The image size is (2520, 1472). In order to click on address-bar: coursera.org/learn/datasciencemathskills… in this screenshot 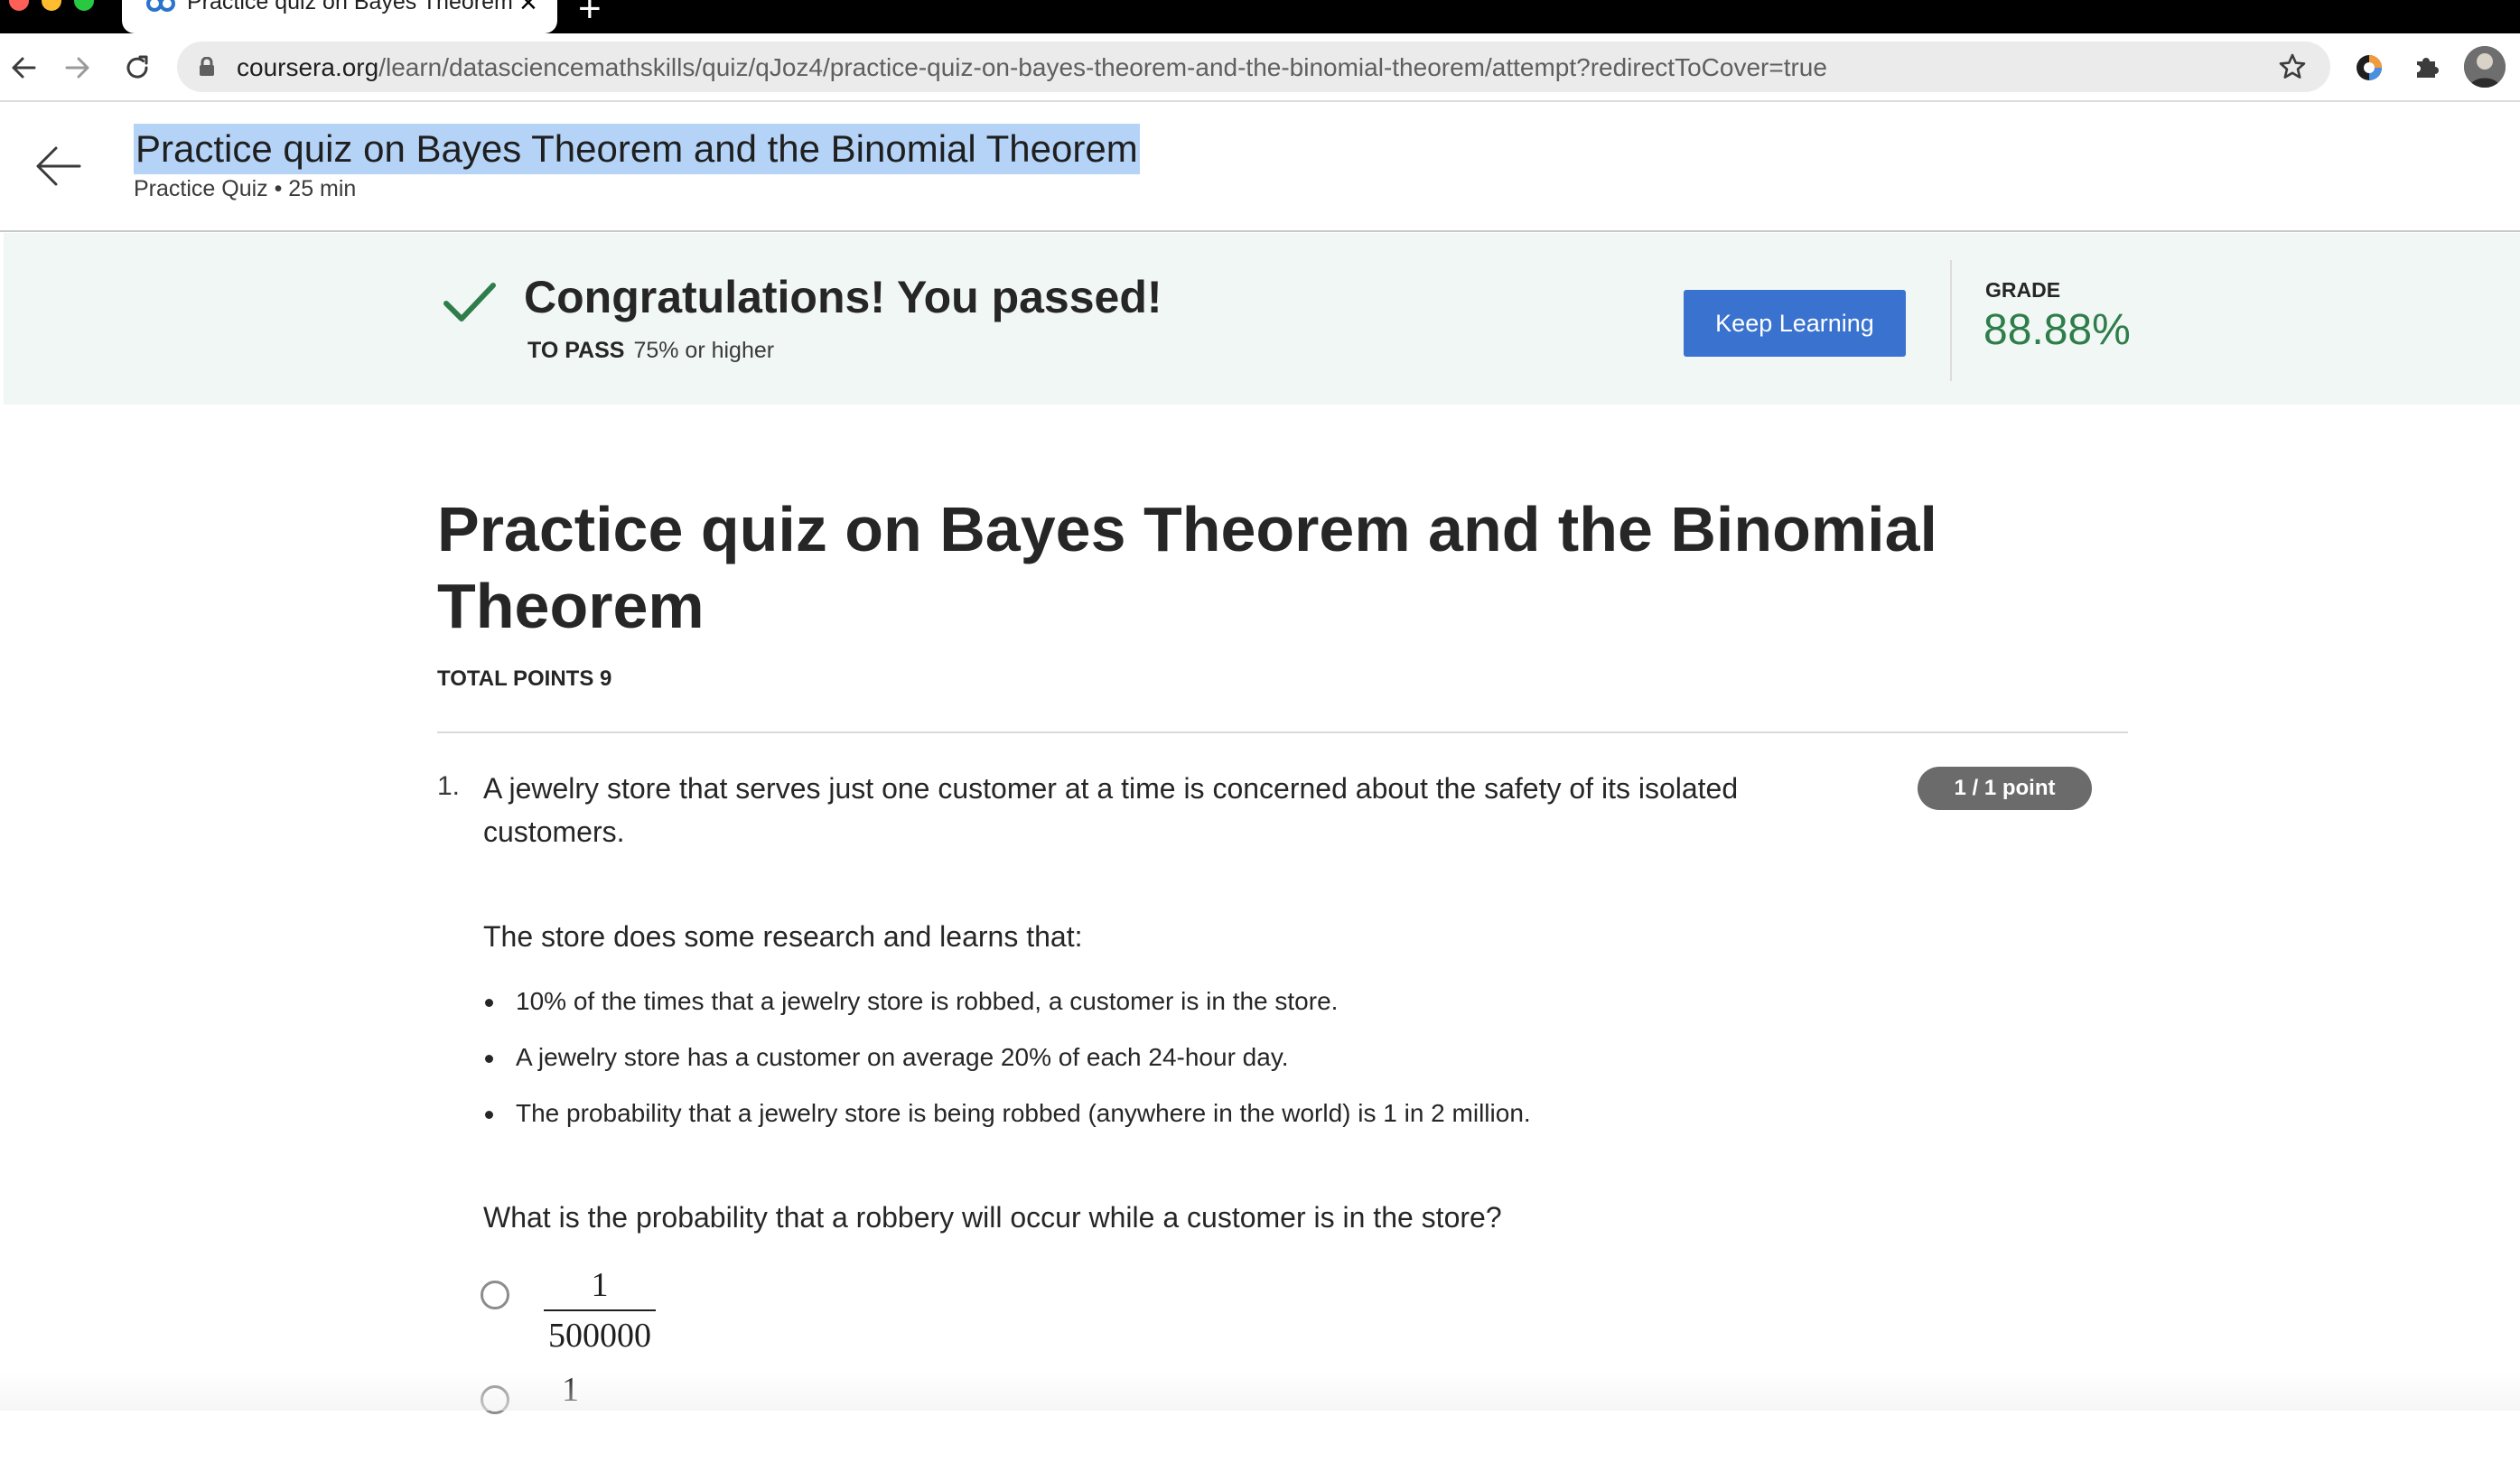, I will do `click(1253, 67)`.